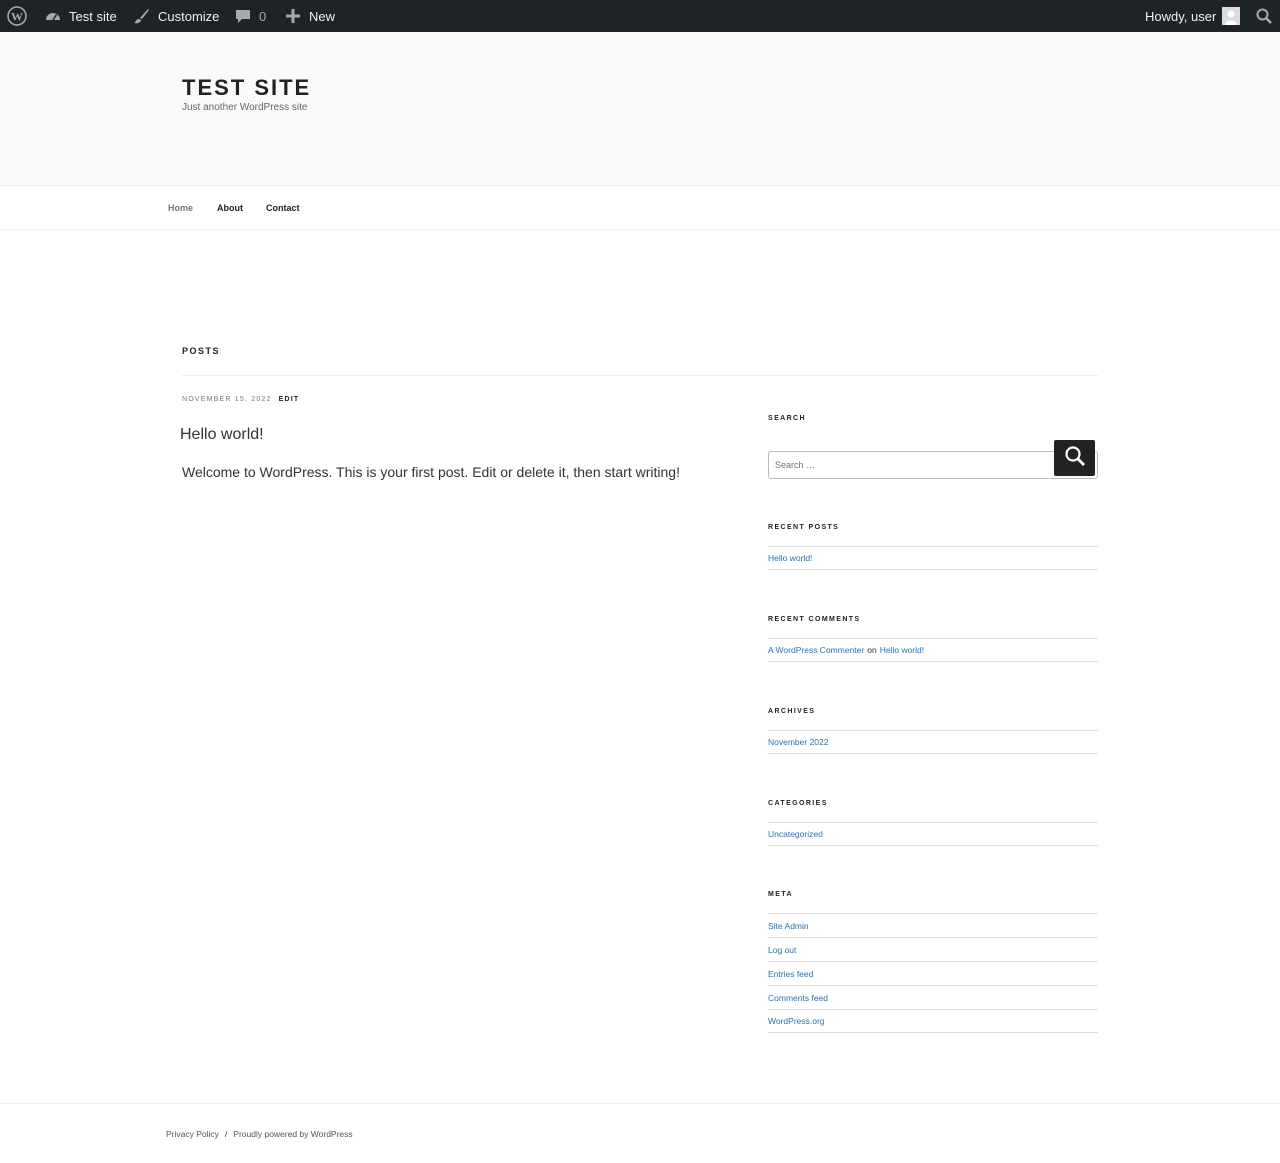  What do you see at coordinates (227, 399) in the screenshot?
I see `post-date: NOVEMBER 15, 2022` at bounding box center [227, 399].